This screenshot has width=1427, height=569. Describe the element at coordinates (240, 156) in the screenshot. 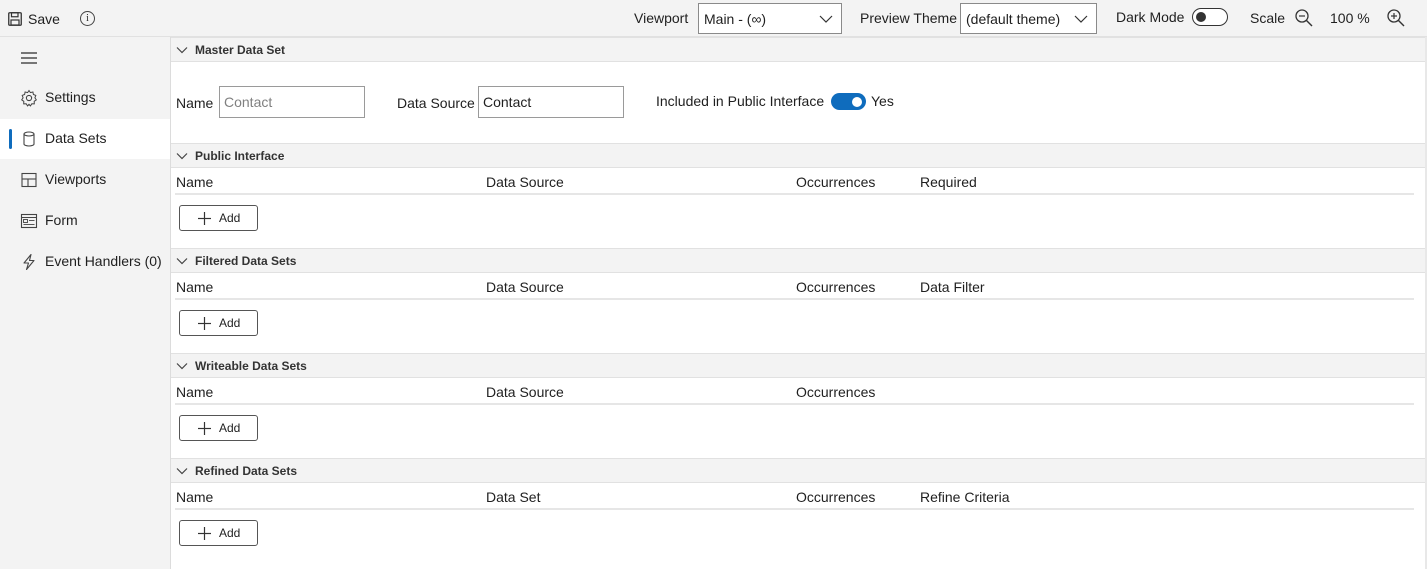

I see `section-title: Public Interface` at that location.